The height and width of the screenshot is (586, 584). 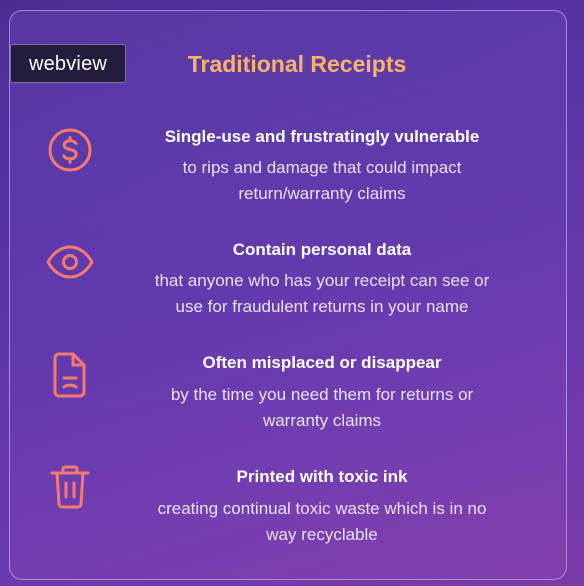 I want to click on item-description-line: by the time you need them for returns or, so click(x=322, y=394).